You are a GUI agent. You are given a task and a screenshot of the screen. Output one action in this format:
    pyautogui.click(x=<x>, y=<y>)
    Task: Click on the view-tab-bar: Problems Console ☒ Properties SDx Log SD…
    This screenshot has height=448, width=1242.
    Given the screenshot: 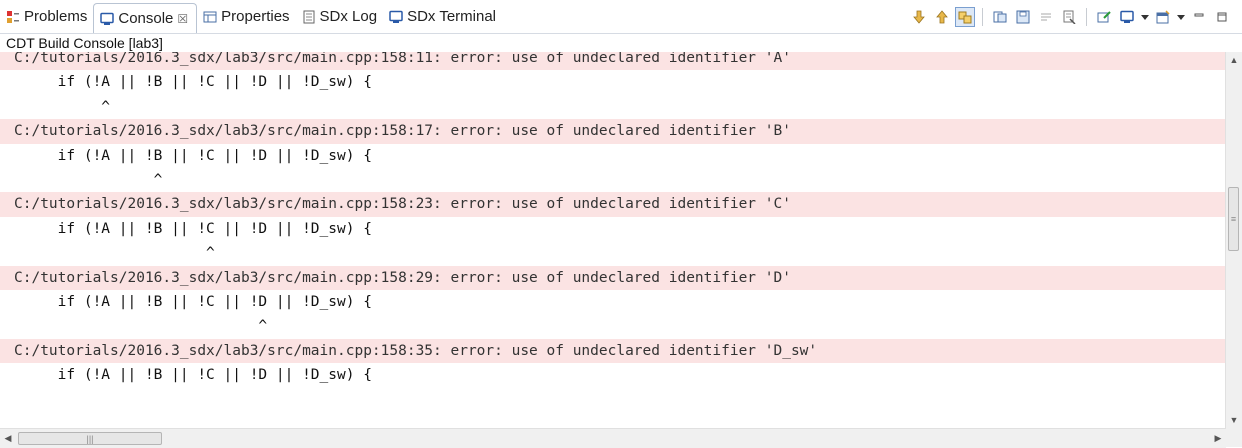 What is the action you would take?
    pyautogui.click(x=621, y=17)
    